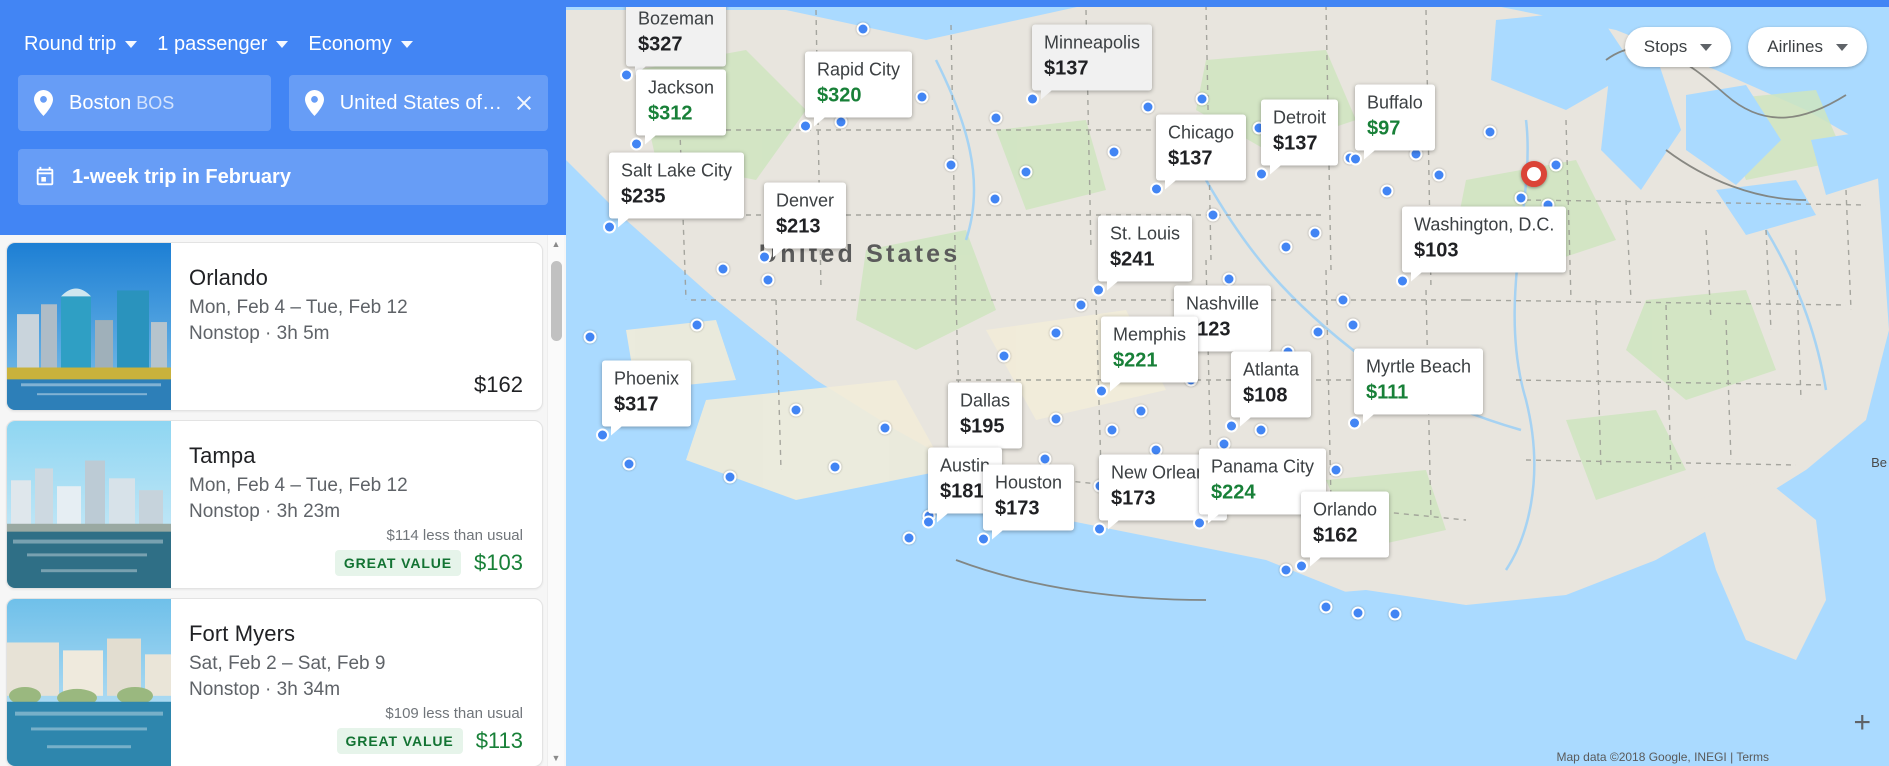  What do you see at coordinates (524, 103) in the screenshot?
I see `close-icon` at bounding box center [524, 103].